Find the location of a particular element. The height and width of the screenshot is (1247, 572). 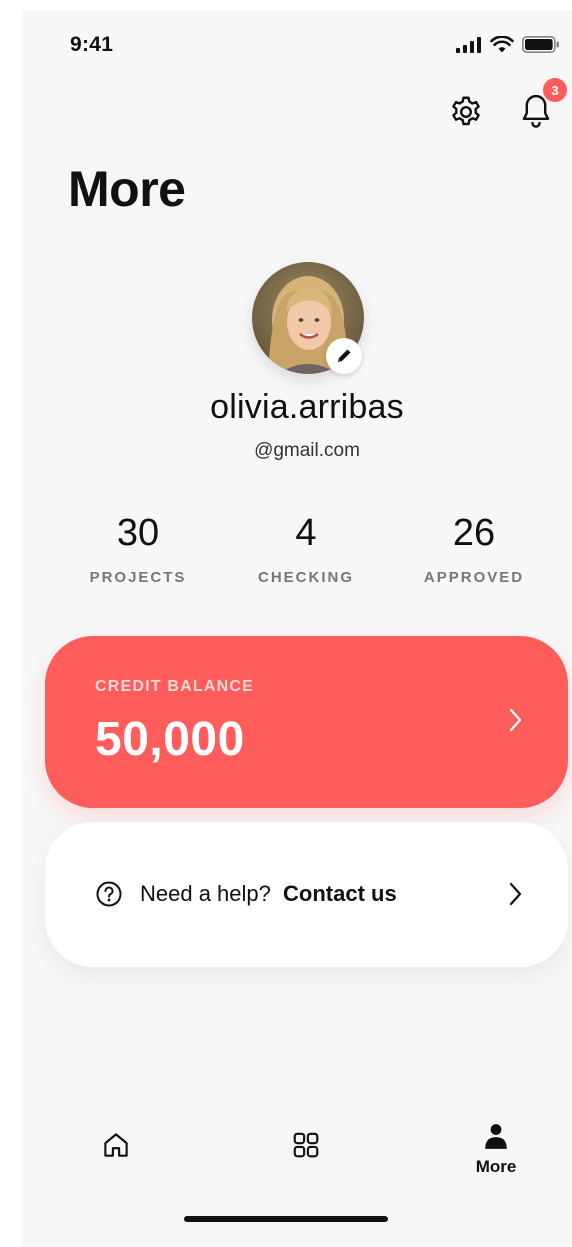

stat-label: CHECKING is located at coordinates (305, 577).